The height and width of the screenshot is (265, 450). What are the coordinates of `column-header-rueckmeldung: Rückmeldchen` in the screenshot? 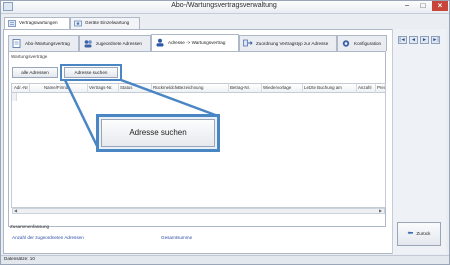 It's located at (165, 87).